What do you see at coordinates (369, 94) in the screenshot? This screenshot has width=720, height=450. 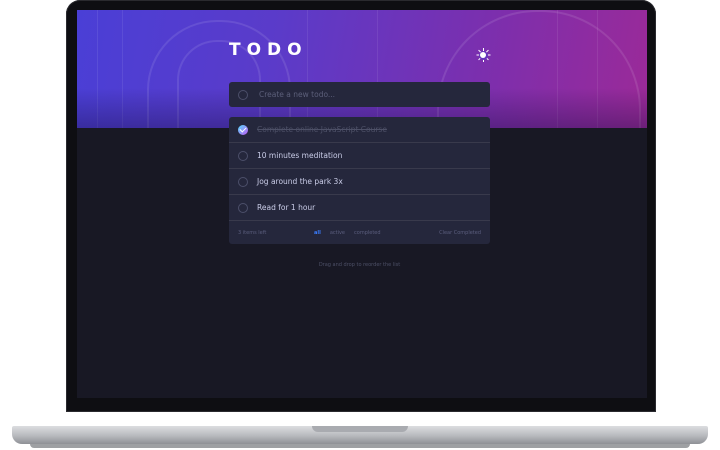 I see `new-todo-input` at bounding box center [369, 94].